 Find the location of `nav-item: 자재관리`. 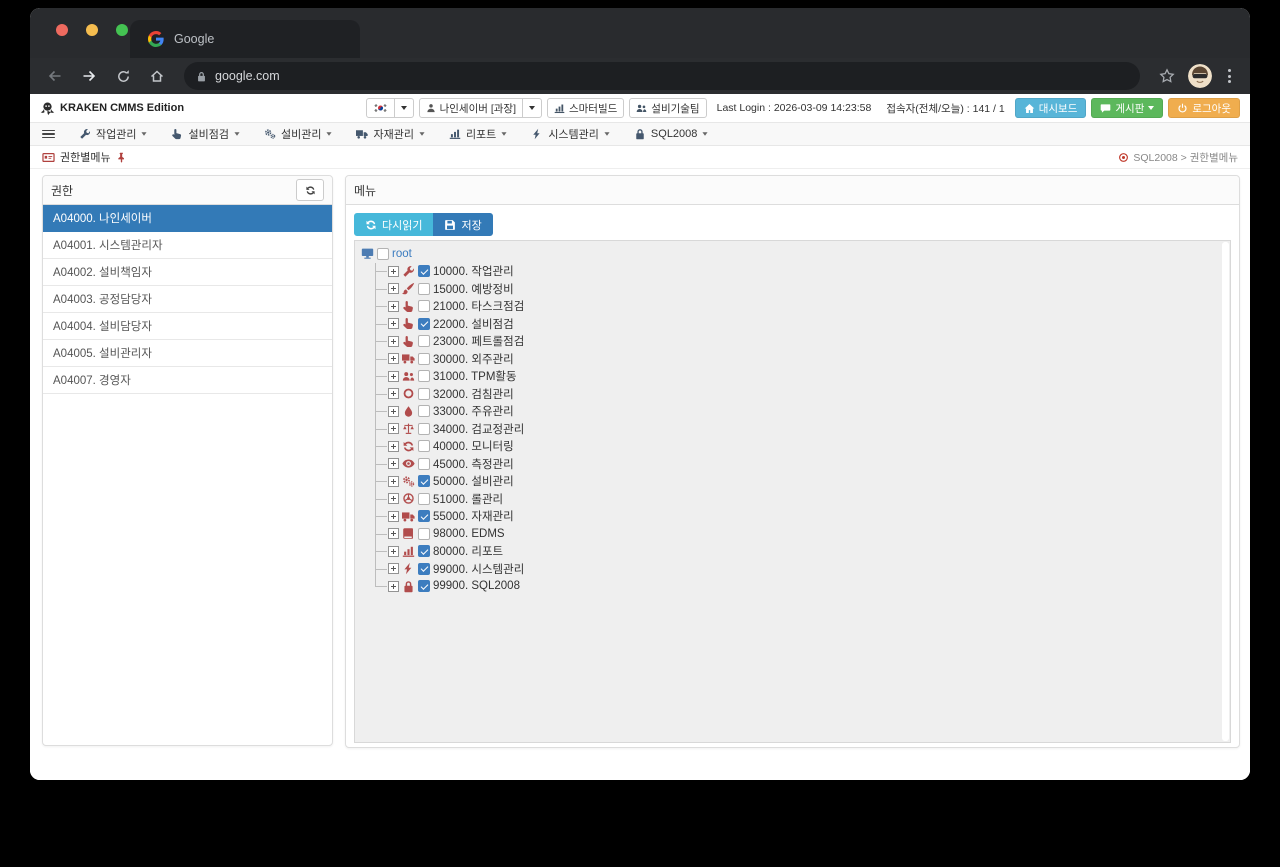

nav-item: 자재관리 is located at coordinates (390, 134).